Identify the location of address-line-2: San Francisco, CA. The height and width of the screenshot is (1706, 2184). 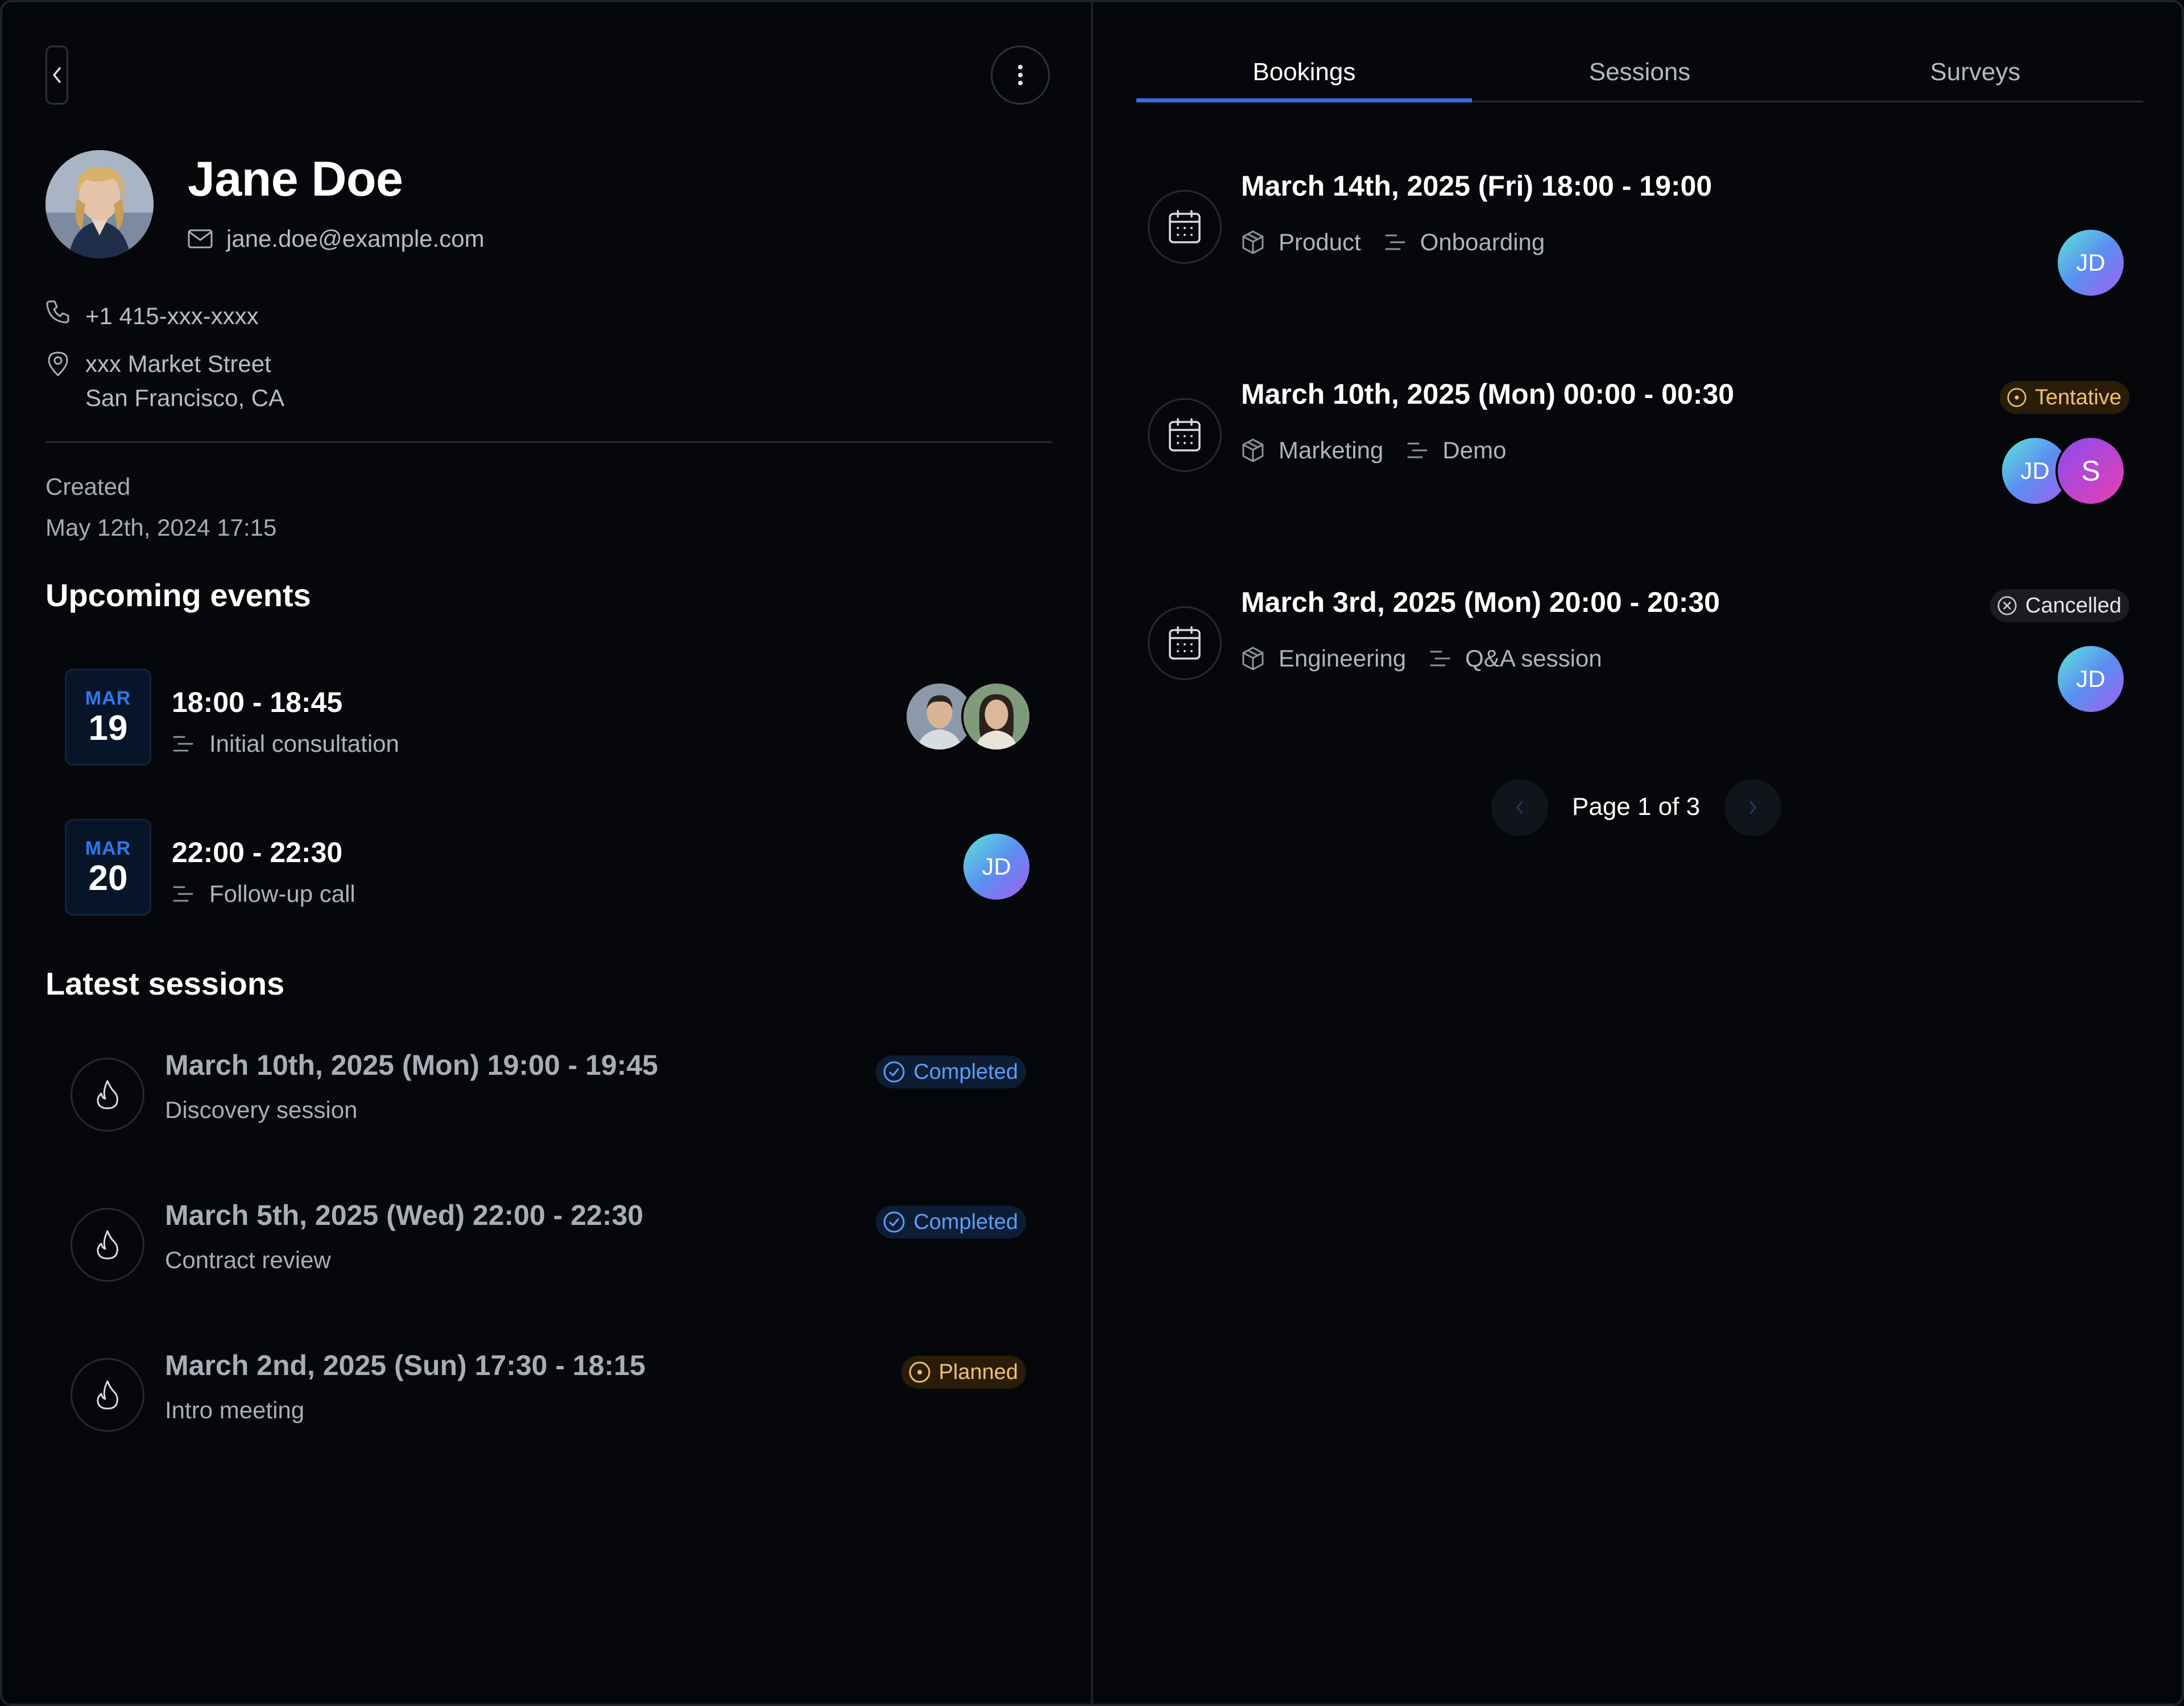
(185, 397).